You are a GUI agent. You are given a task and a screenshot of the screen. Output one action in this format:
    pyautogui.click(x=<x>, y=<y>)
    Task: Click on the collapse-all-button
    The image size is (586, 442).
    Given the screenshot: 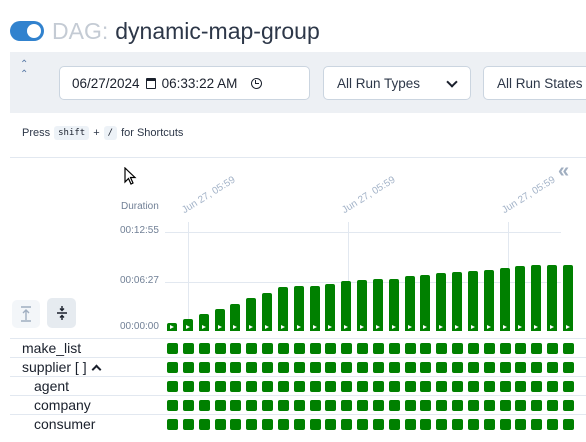 What is the action you would take?
    pyautogui.click(x=61, y=313)
    